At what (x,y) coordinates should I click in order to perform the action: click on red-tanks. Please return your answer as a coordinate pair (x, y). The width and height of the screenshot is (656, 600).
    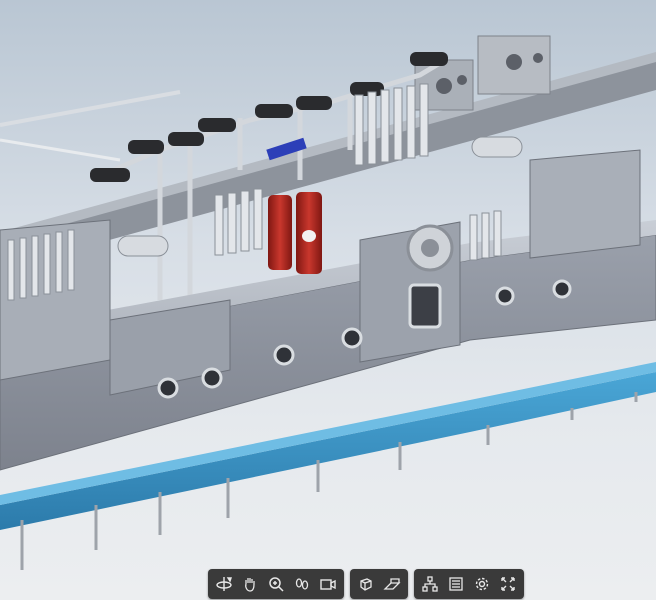
    Looking at the image, I should click on (295, 233).